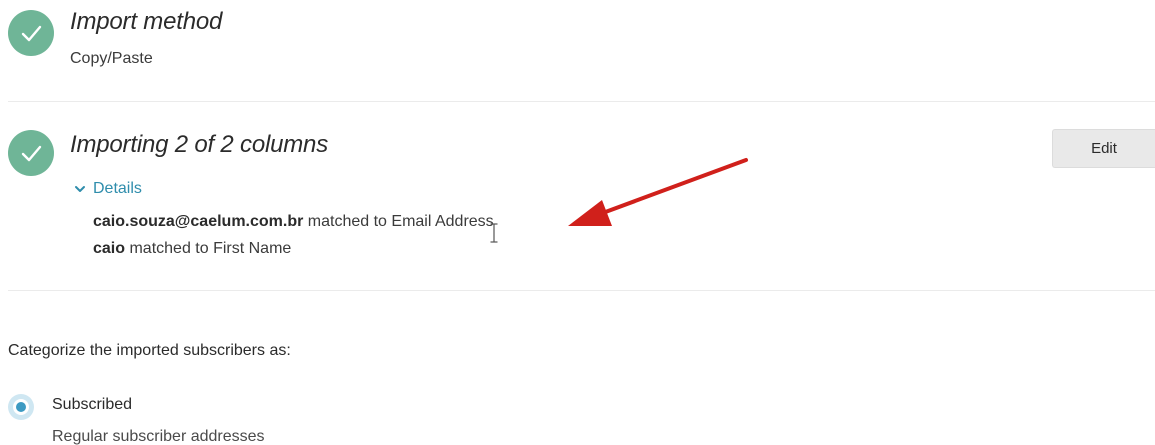 The height and width of the screenshot is (445, 1155). I want to click on step-title-import-method: Import method, so click(146, 21).